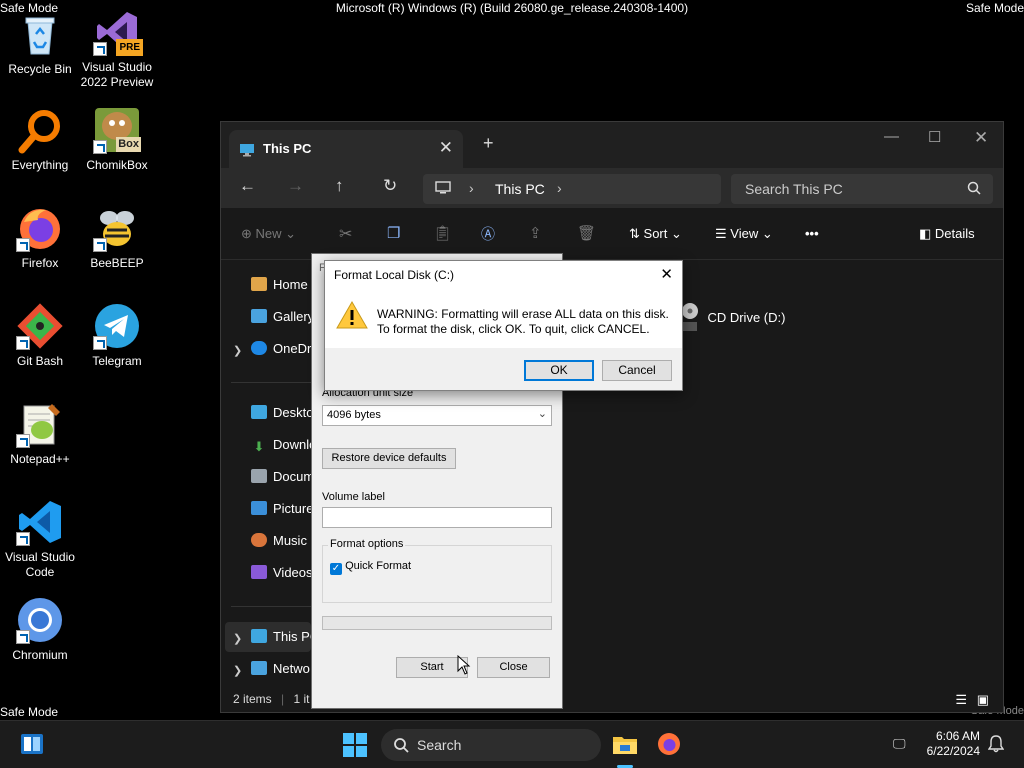 The image size is (1024, 768). I want to click on breadcrumb: This PC, so click(520, 189).